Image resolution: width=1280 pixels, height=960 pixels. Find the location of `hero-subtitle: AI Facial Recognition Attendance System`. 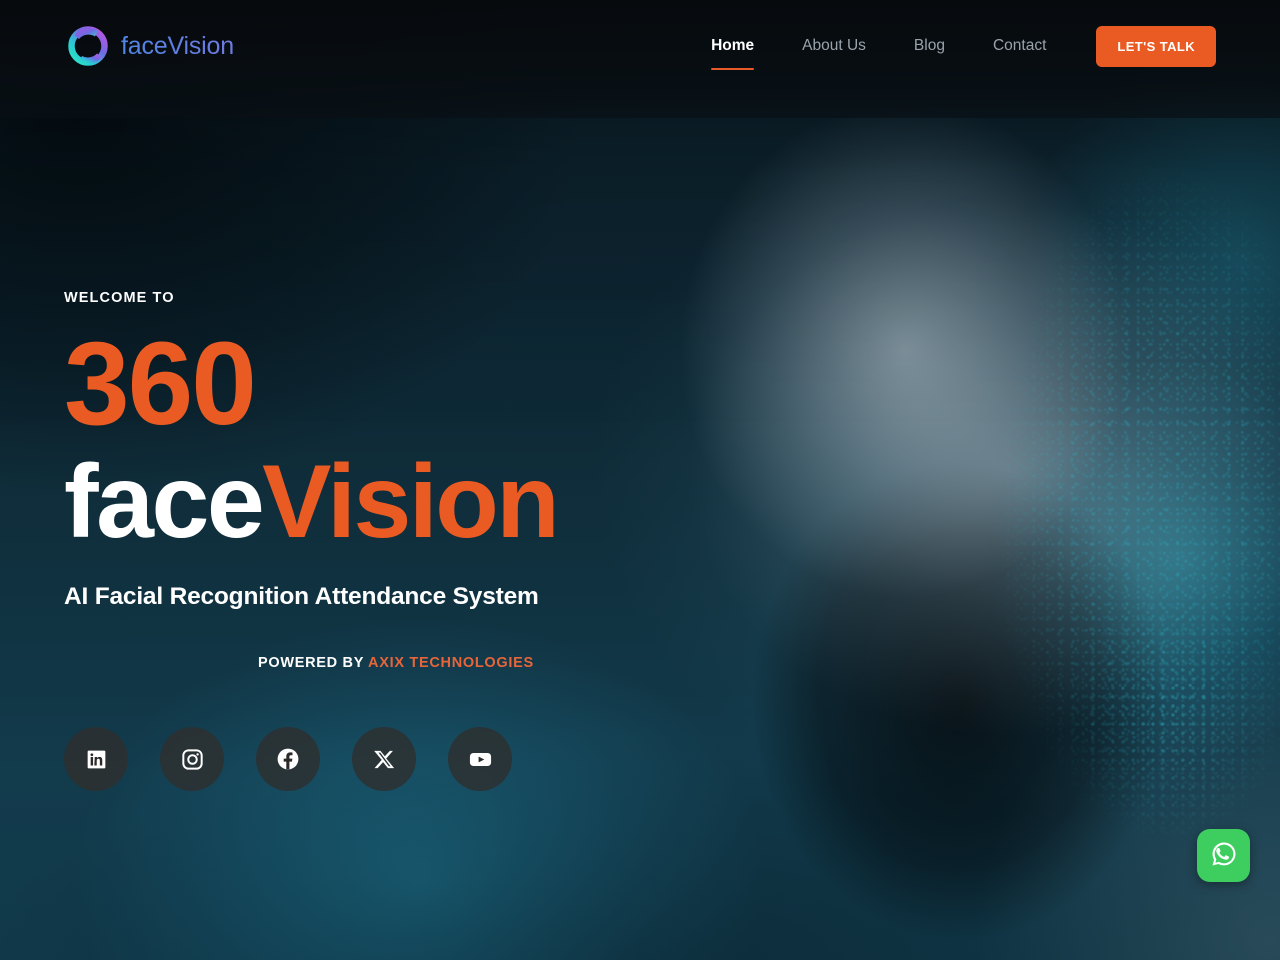

hero-subtitle: AI Facial Recognition Attendance System is located at coordinates (301, 597).